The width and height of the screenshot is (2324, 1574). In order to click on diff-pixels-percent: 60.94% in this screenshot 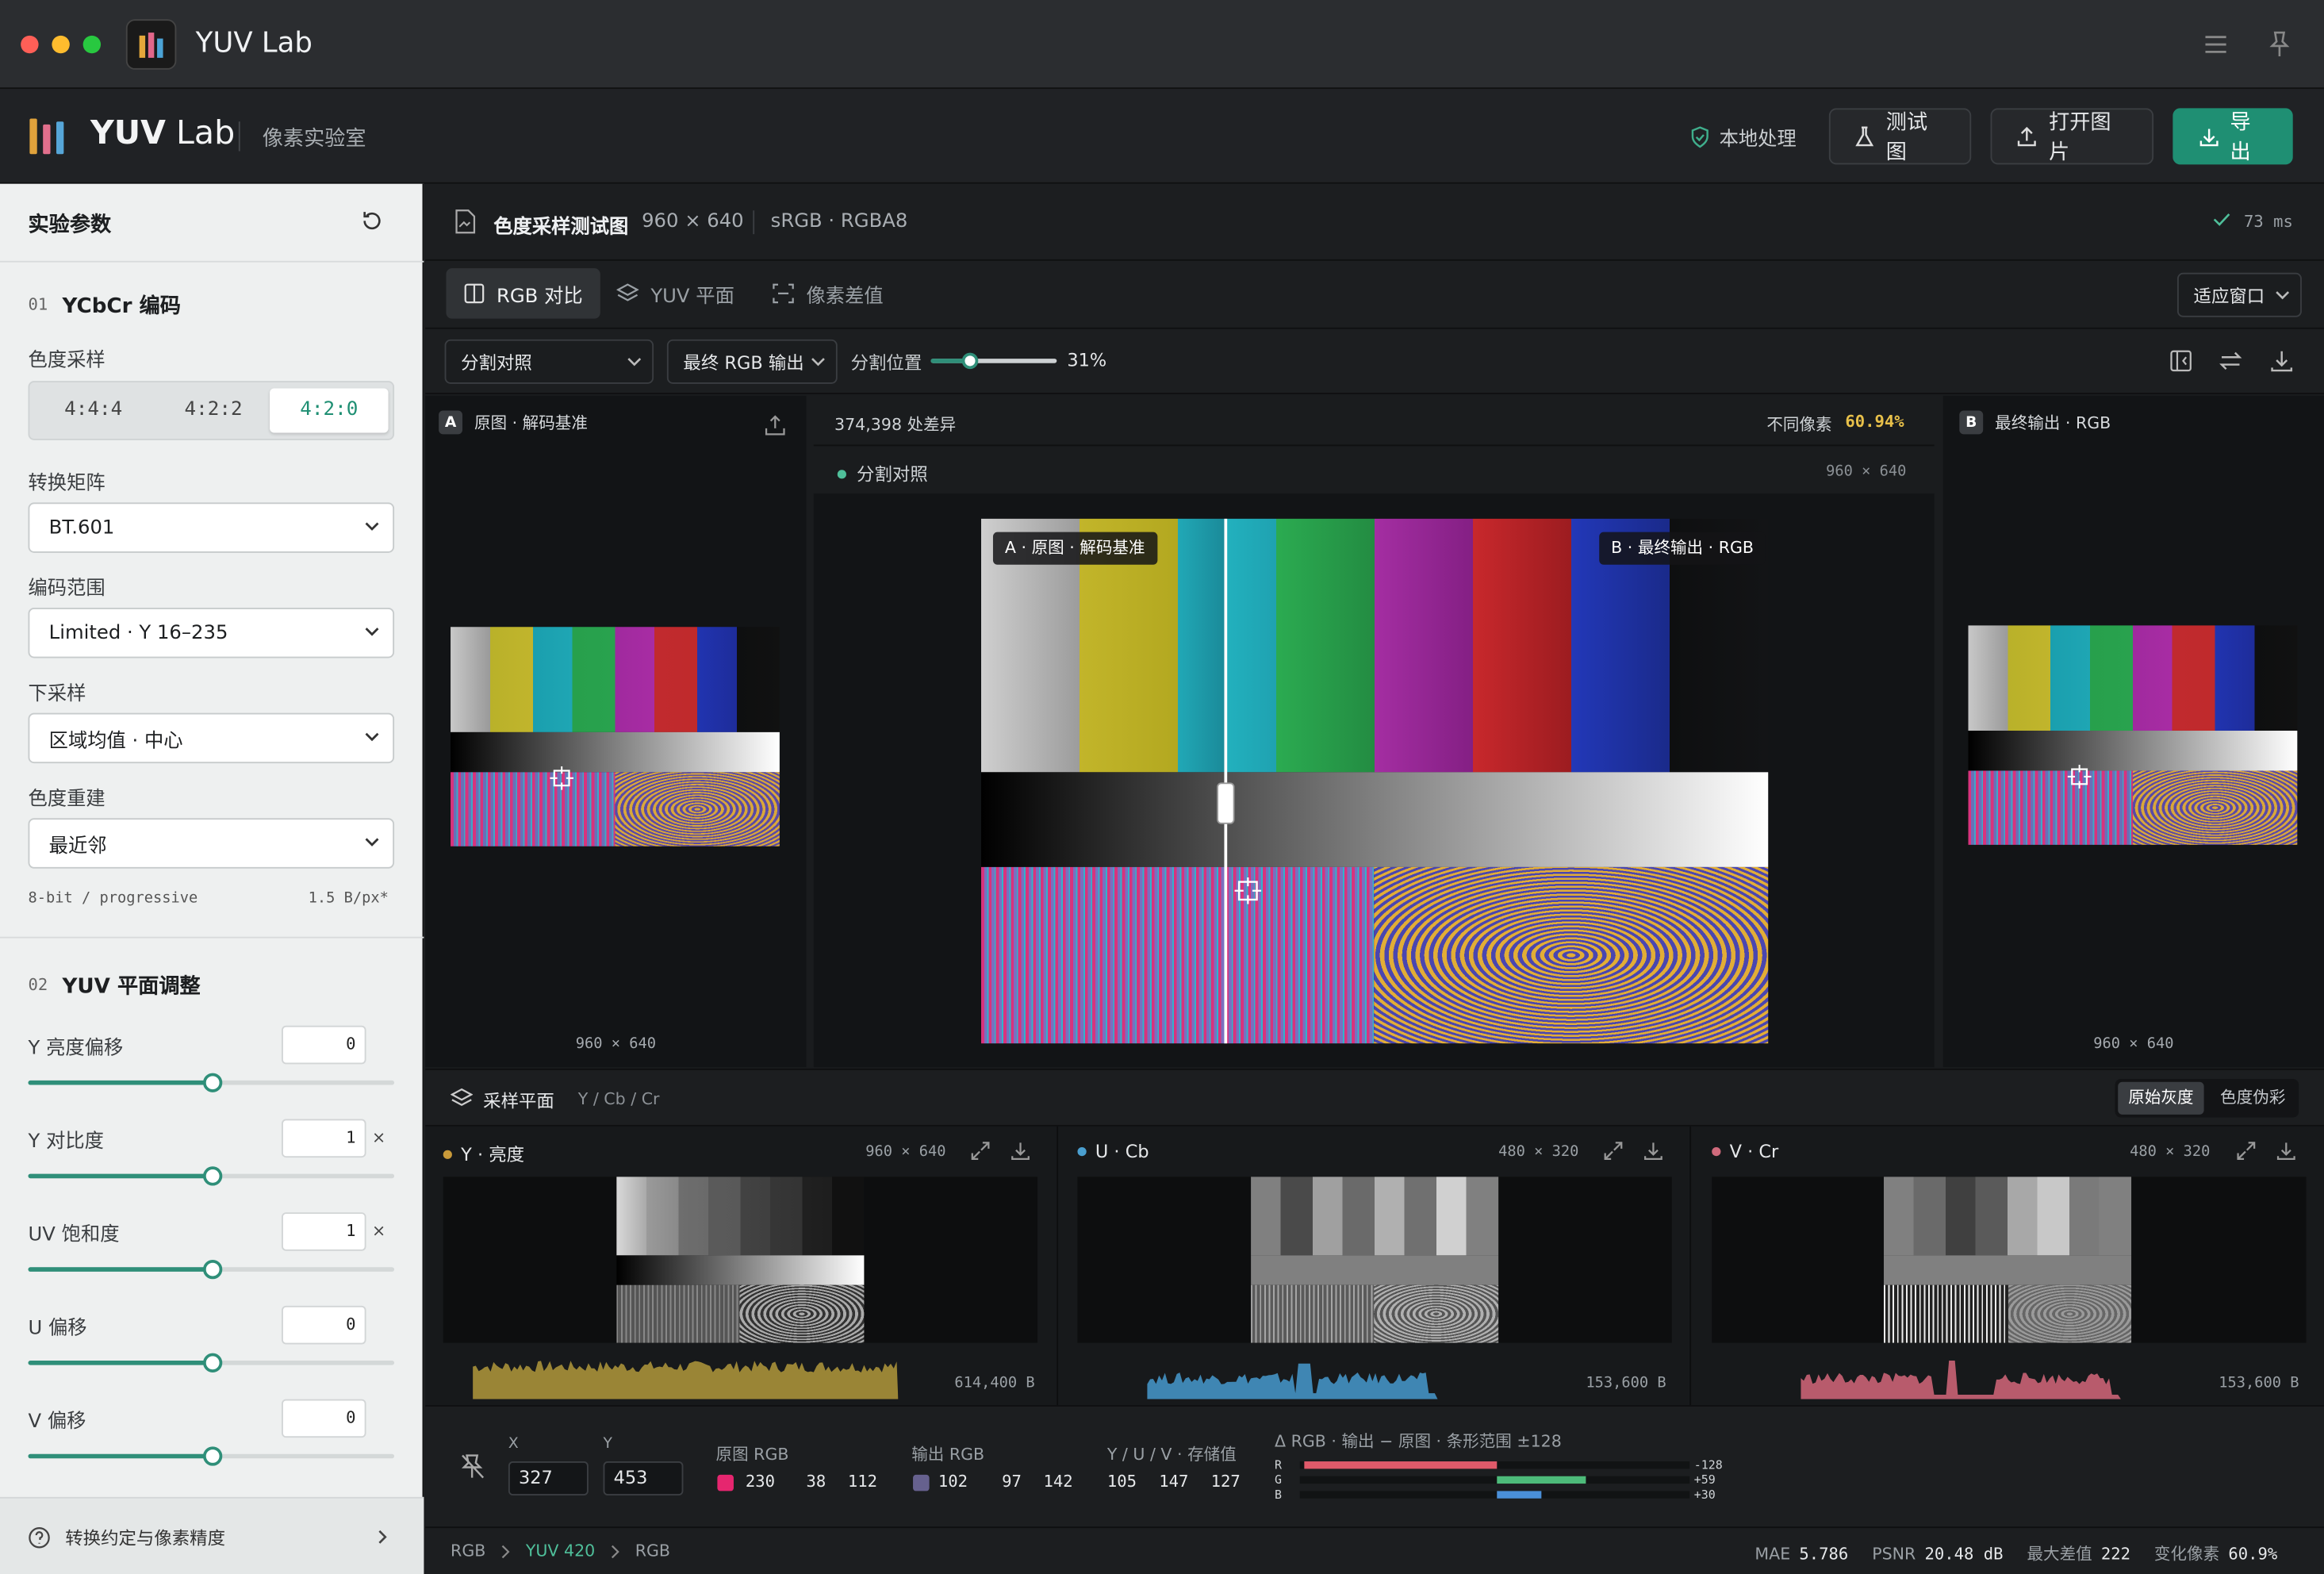, I will do `click(1874, 422)`.